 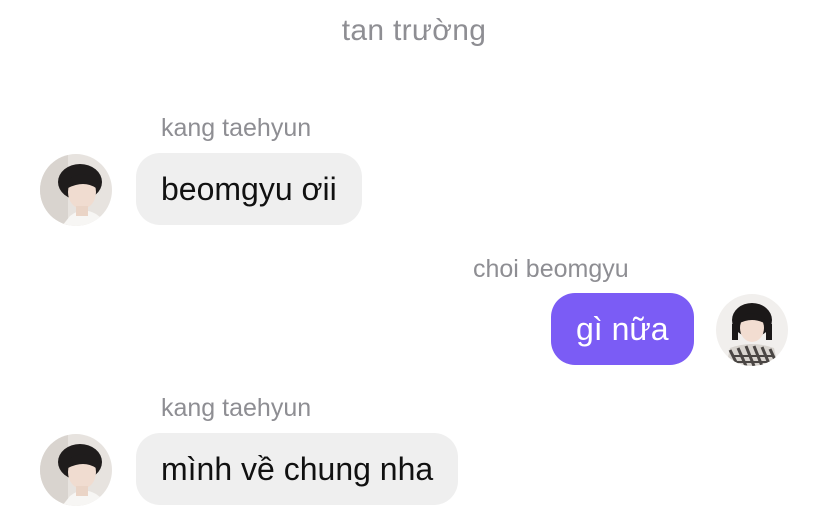 What do you see at coordinates (414, 30) in the screenshot?
I see `conversation-timestamp: tan trường` at bounding box center [414, 30].